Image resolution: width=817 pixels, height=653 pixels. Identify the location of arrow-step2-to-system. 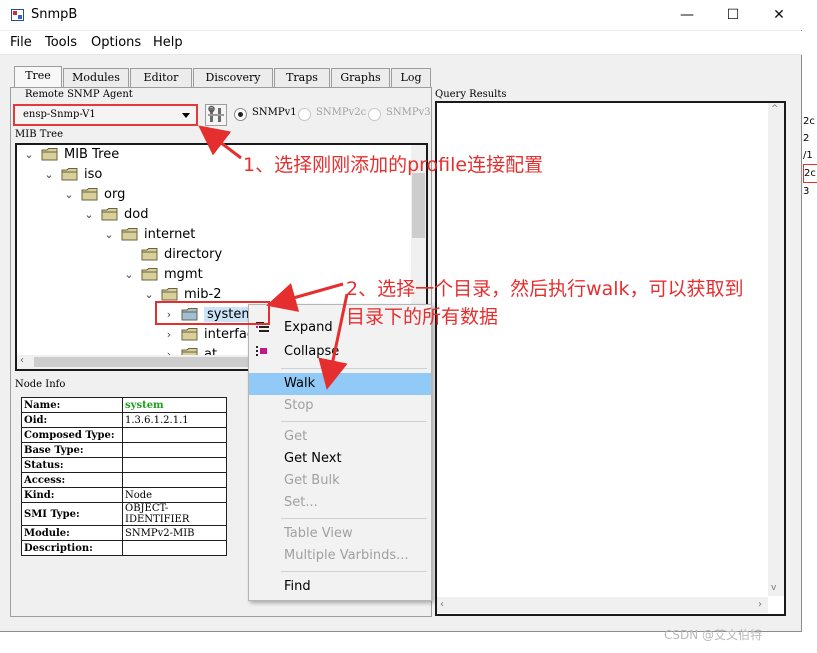
(305, 297).